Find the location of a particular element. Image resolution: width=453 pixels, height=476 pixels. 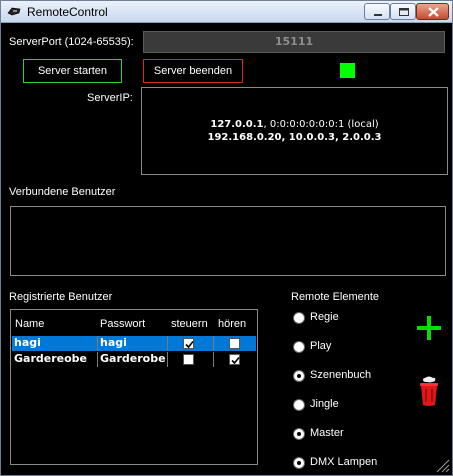

table-row: hagi hagi is located at coordinates (134, 343).